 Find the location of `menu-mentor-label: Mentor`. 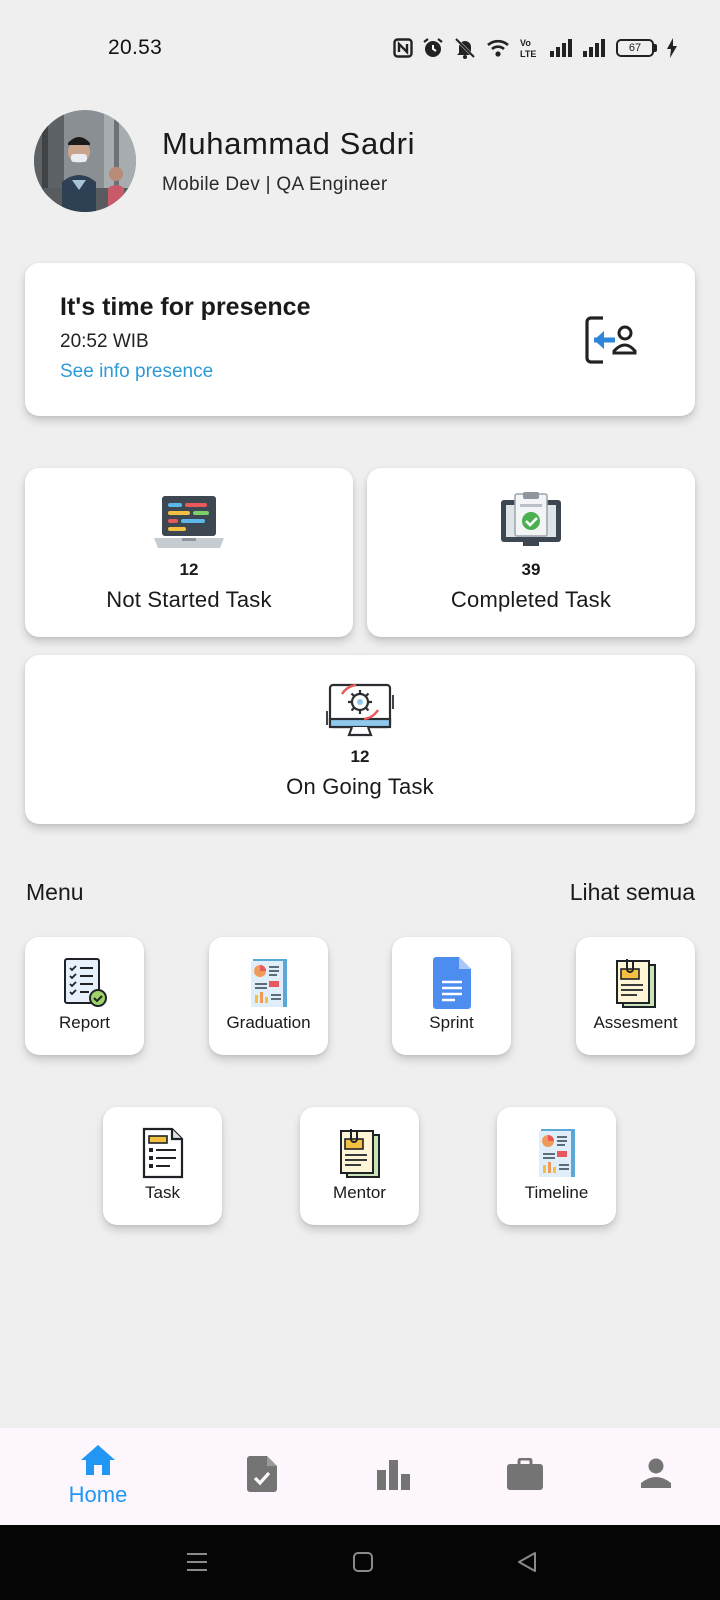

menu-mentor-label: Mentor is located at coordinates (359, 1192).